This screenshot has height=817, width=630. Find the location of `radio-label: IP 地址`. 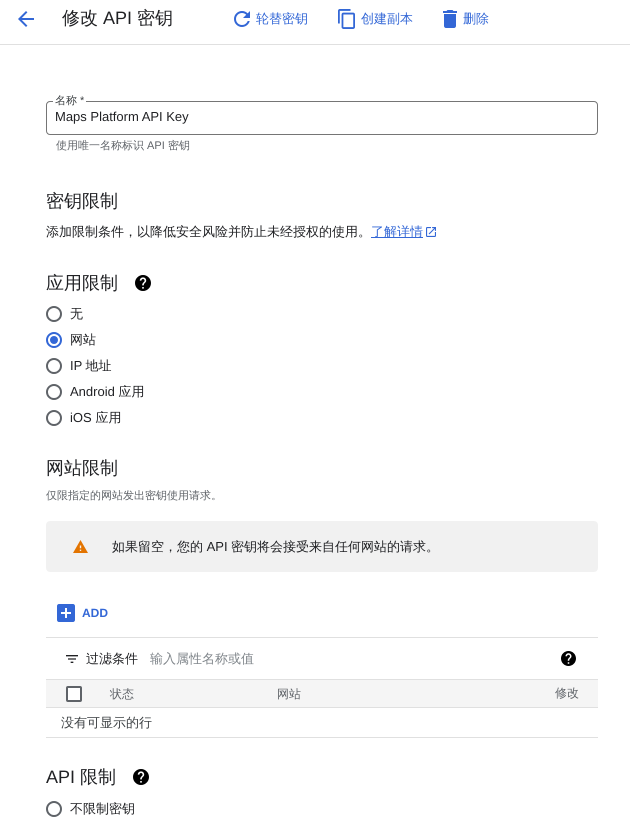

radio-label: IP 地址 is located at coordinates (91, 366).